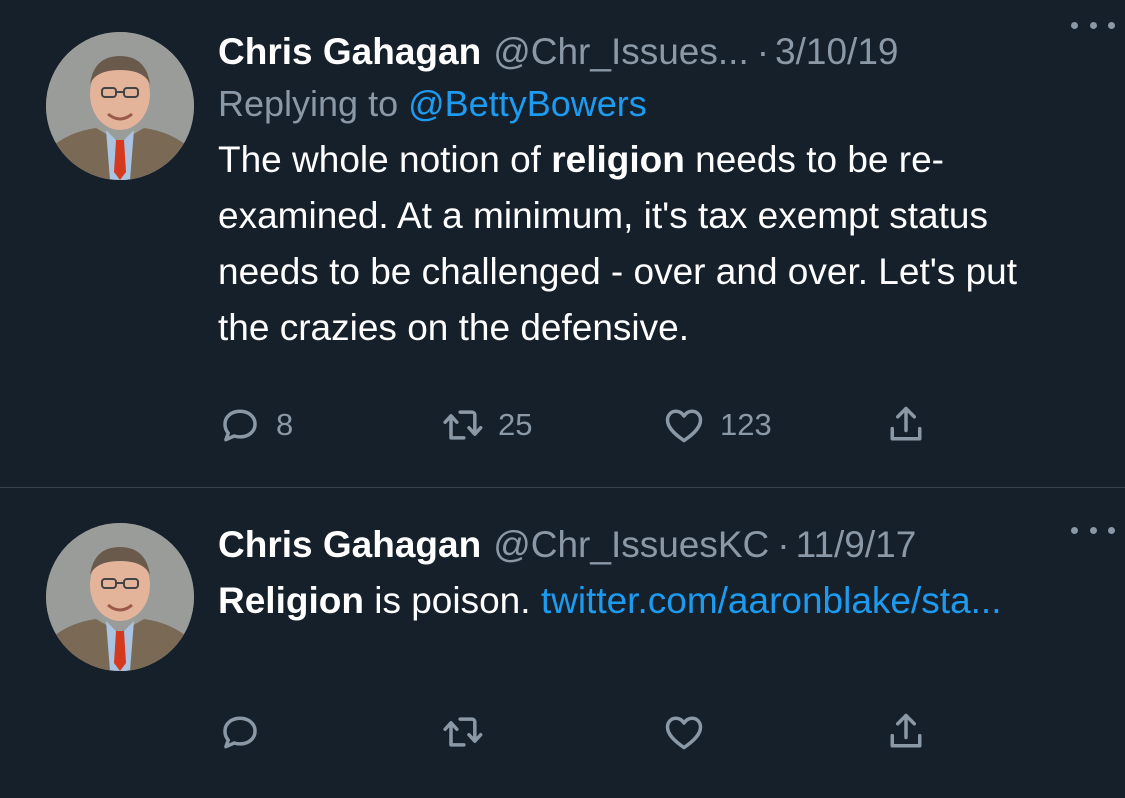  Describe the element at coordinates (291, 600) in the screenshot. I see `tweet-text-bold: Religion` at that location.